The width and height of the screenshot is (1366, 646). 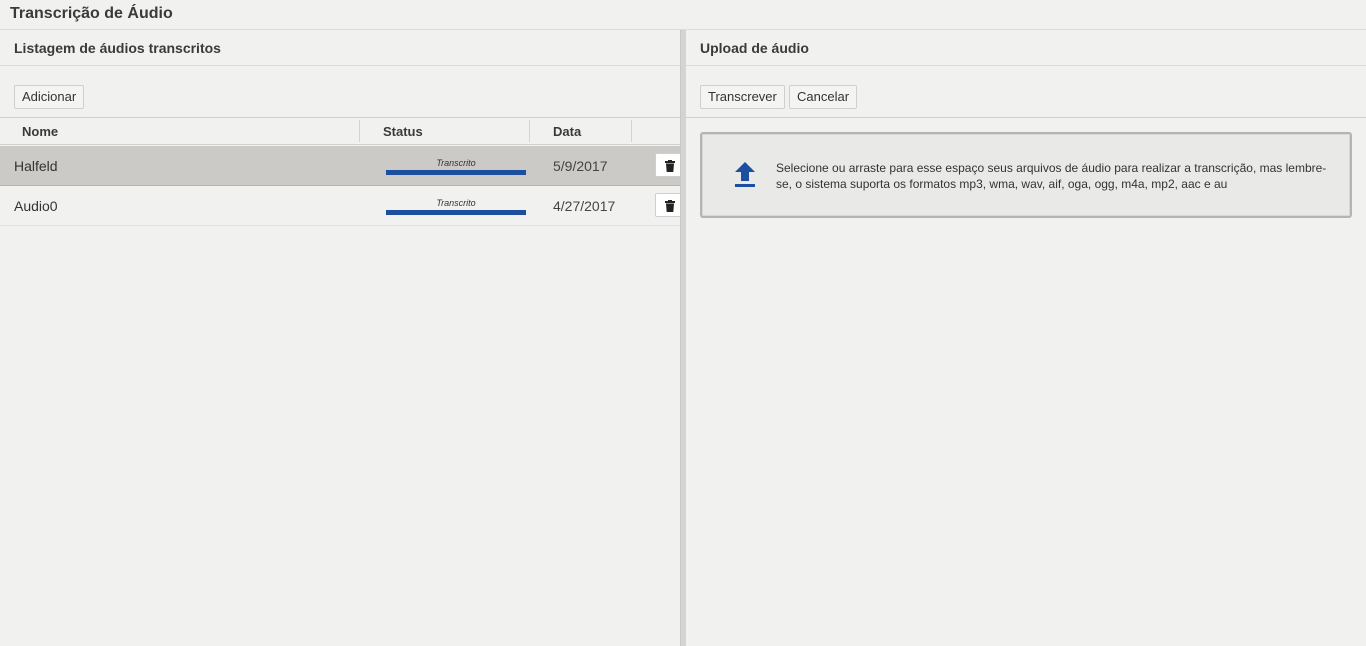 What do you see at coordinates (584, 206) in the screenshot?
I see `cell-date: 4/27/2017` at bounding box center [584, 206].